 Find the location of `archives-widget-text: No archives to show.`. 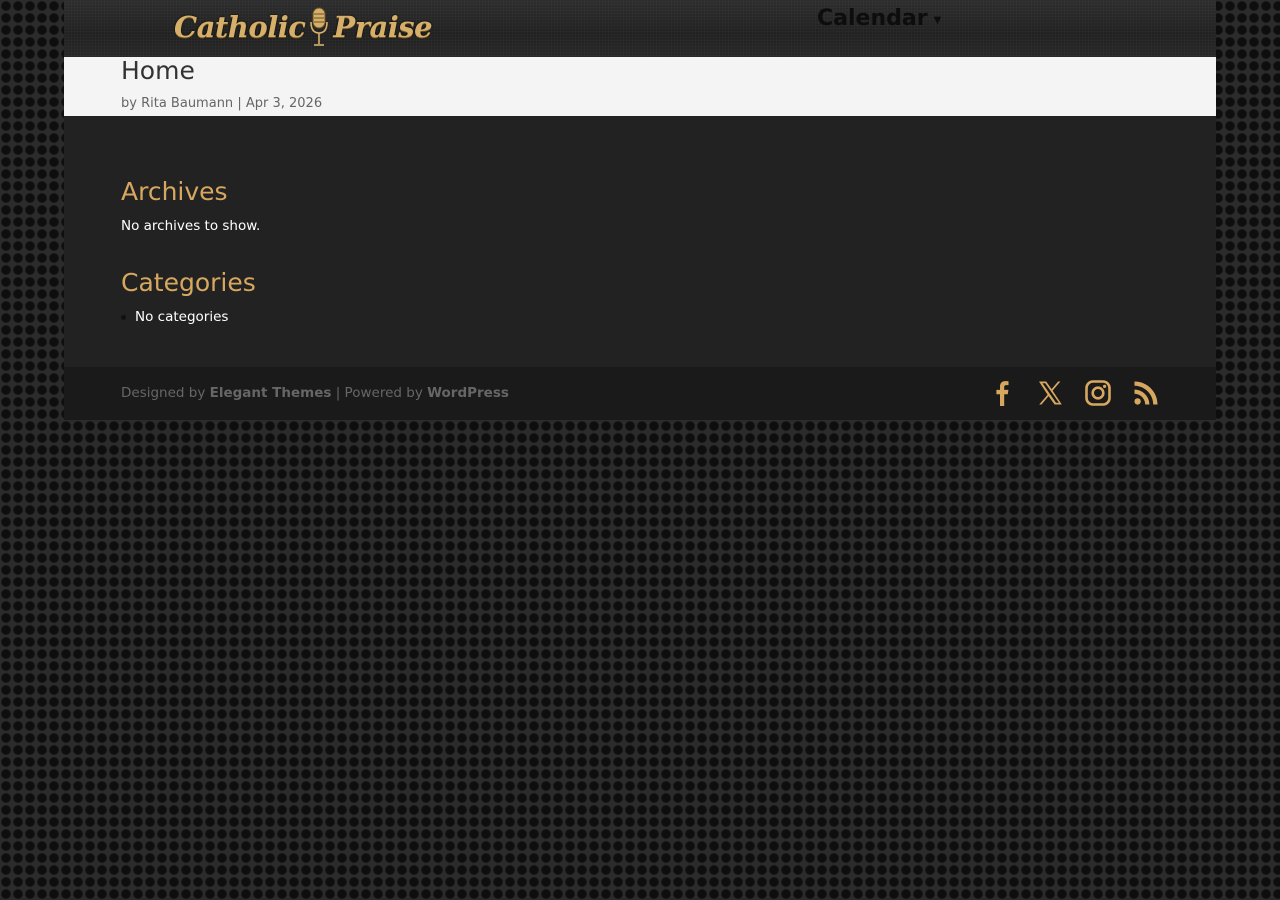

archives-widget-text: No archives to show. is located at coordinates (191, 226).